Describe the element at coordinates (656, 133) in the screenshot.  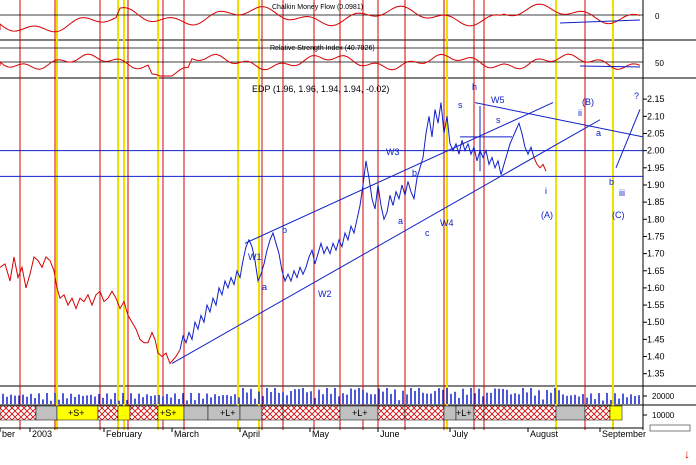
I see `y-tick-label: 2.05` at that location.